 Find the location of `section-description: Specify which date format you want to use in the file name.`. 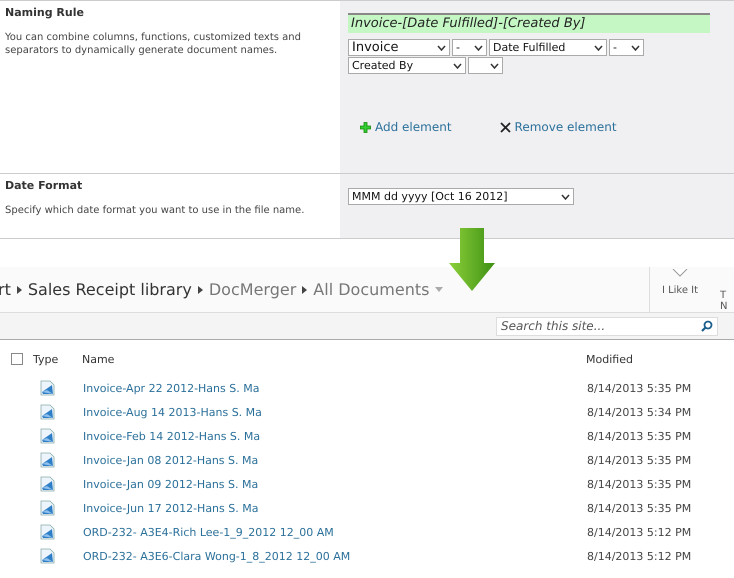

section-description: Specify which date format you want to use in the file name. is located at coordinates (155, 210).